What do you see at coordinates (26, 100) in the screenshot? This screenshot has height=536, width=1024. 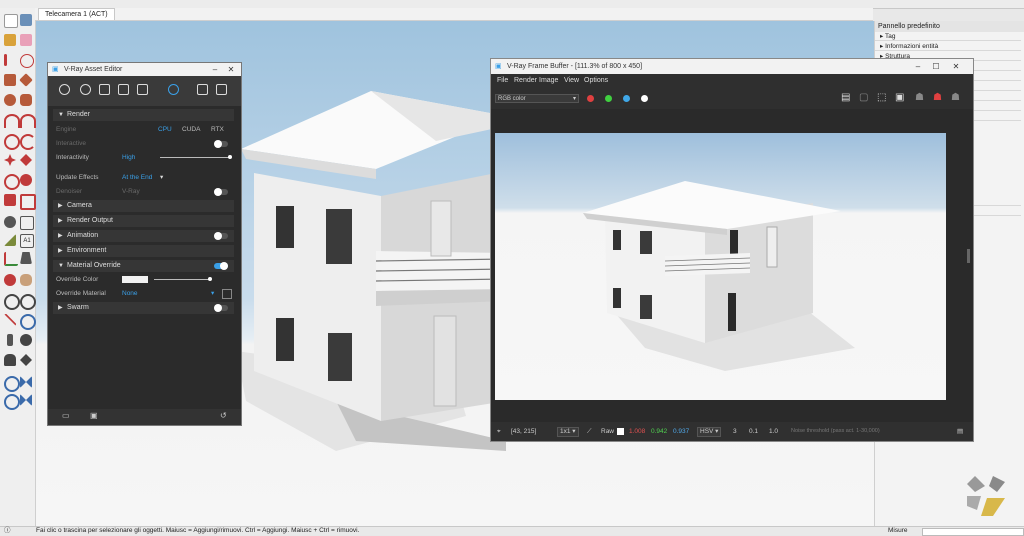 I see `polygon-tool-icon` at bounding box center [26, 100].